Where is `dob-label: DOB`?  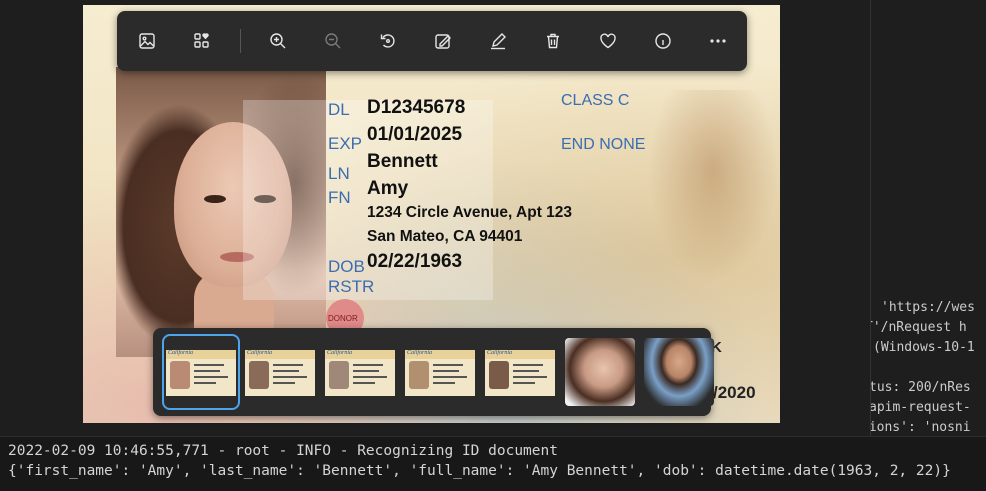
dob-label: DOB is located at coordinates (346, 266).